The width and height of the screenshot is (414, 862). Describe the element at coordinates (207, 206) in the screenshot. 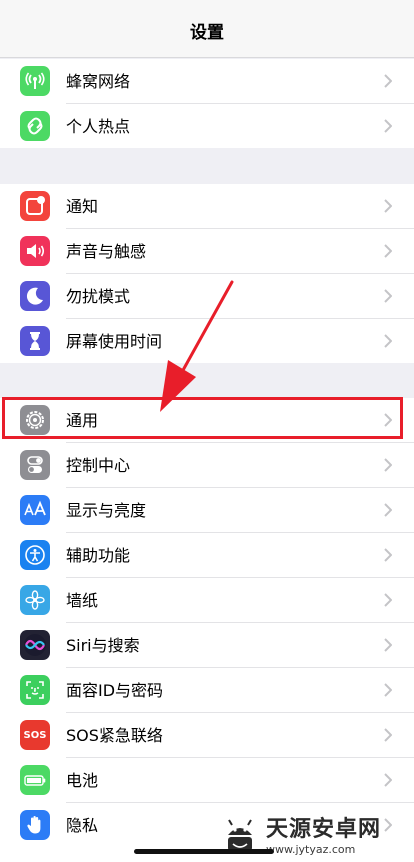

I see `settings-row-notifications: 通知` at that location.